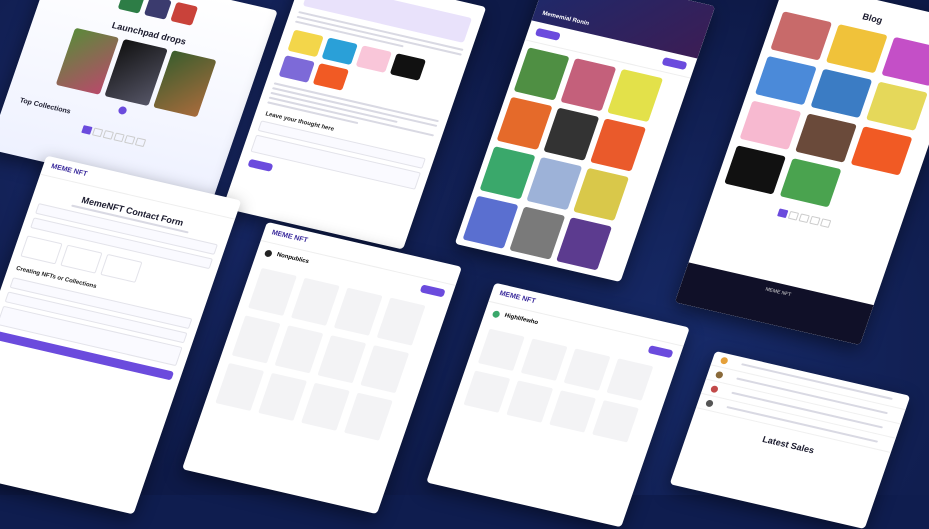 The image size is (929, 529). What do you see at coordinates (496, 313) in the screenshot?
I see `profile-avatar` at bounding box center [496, 313].